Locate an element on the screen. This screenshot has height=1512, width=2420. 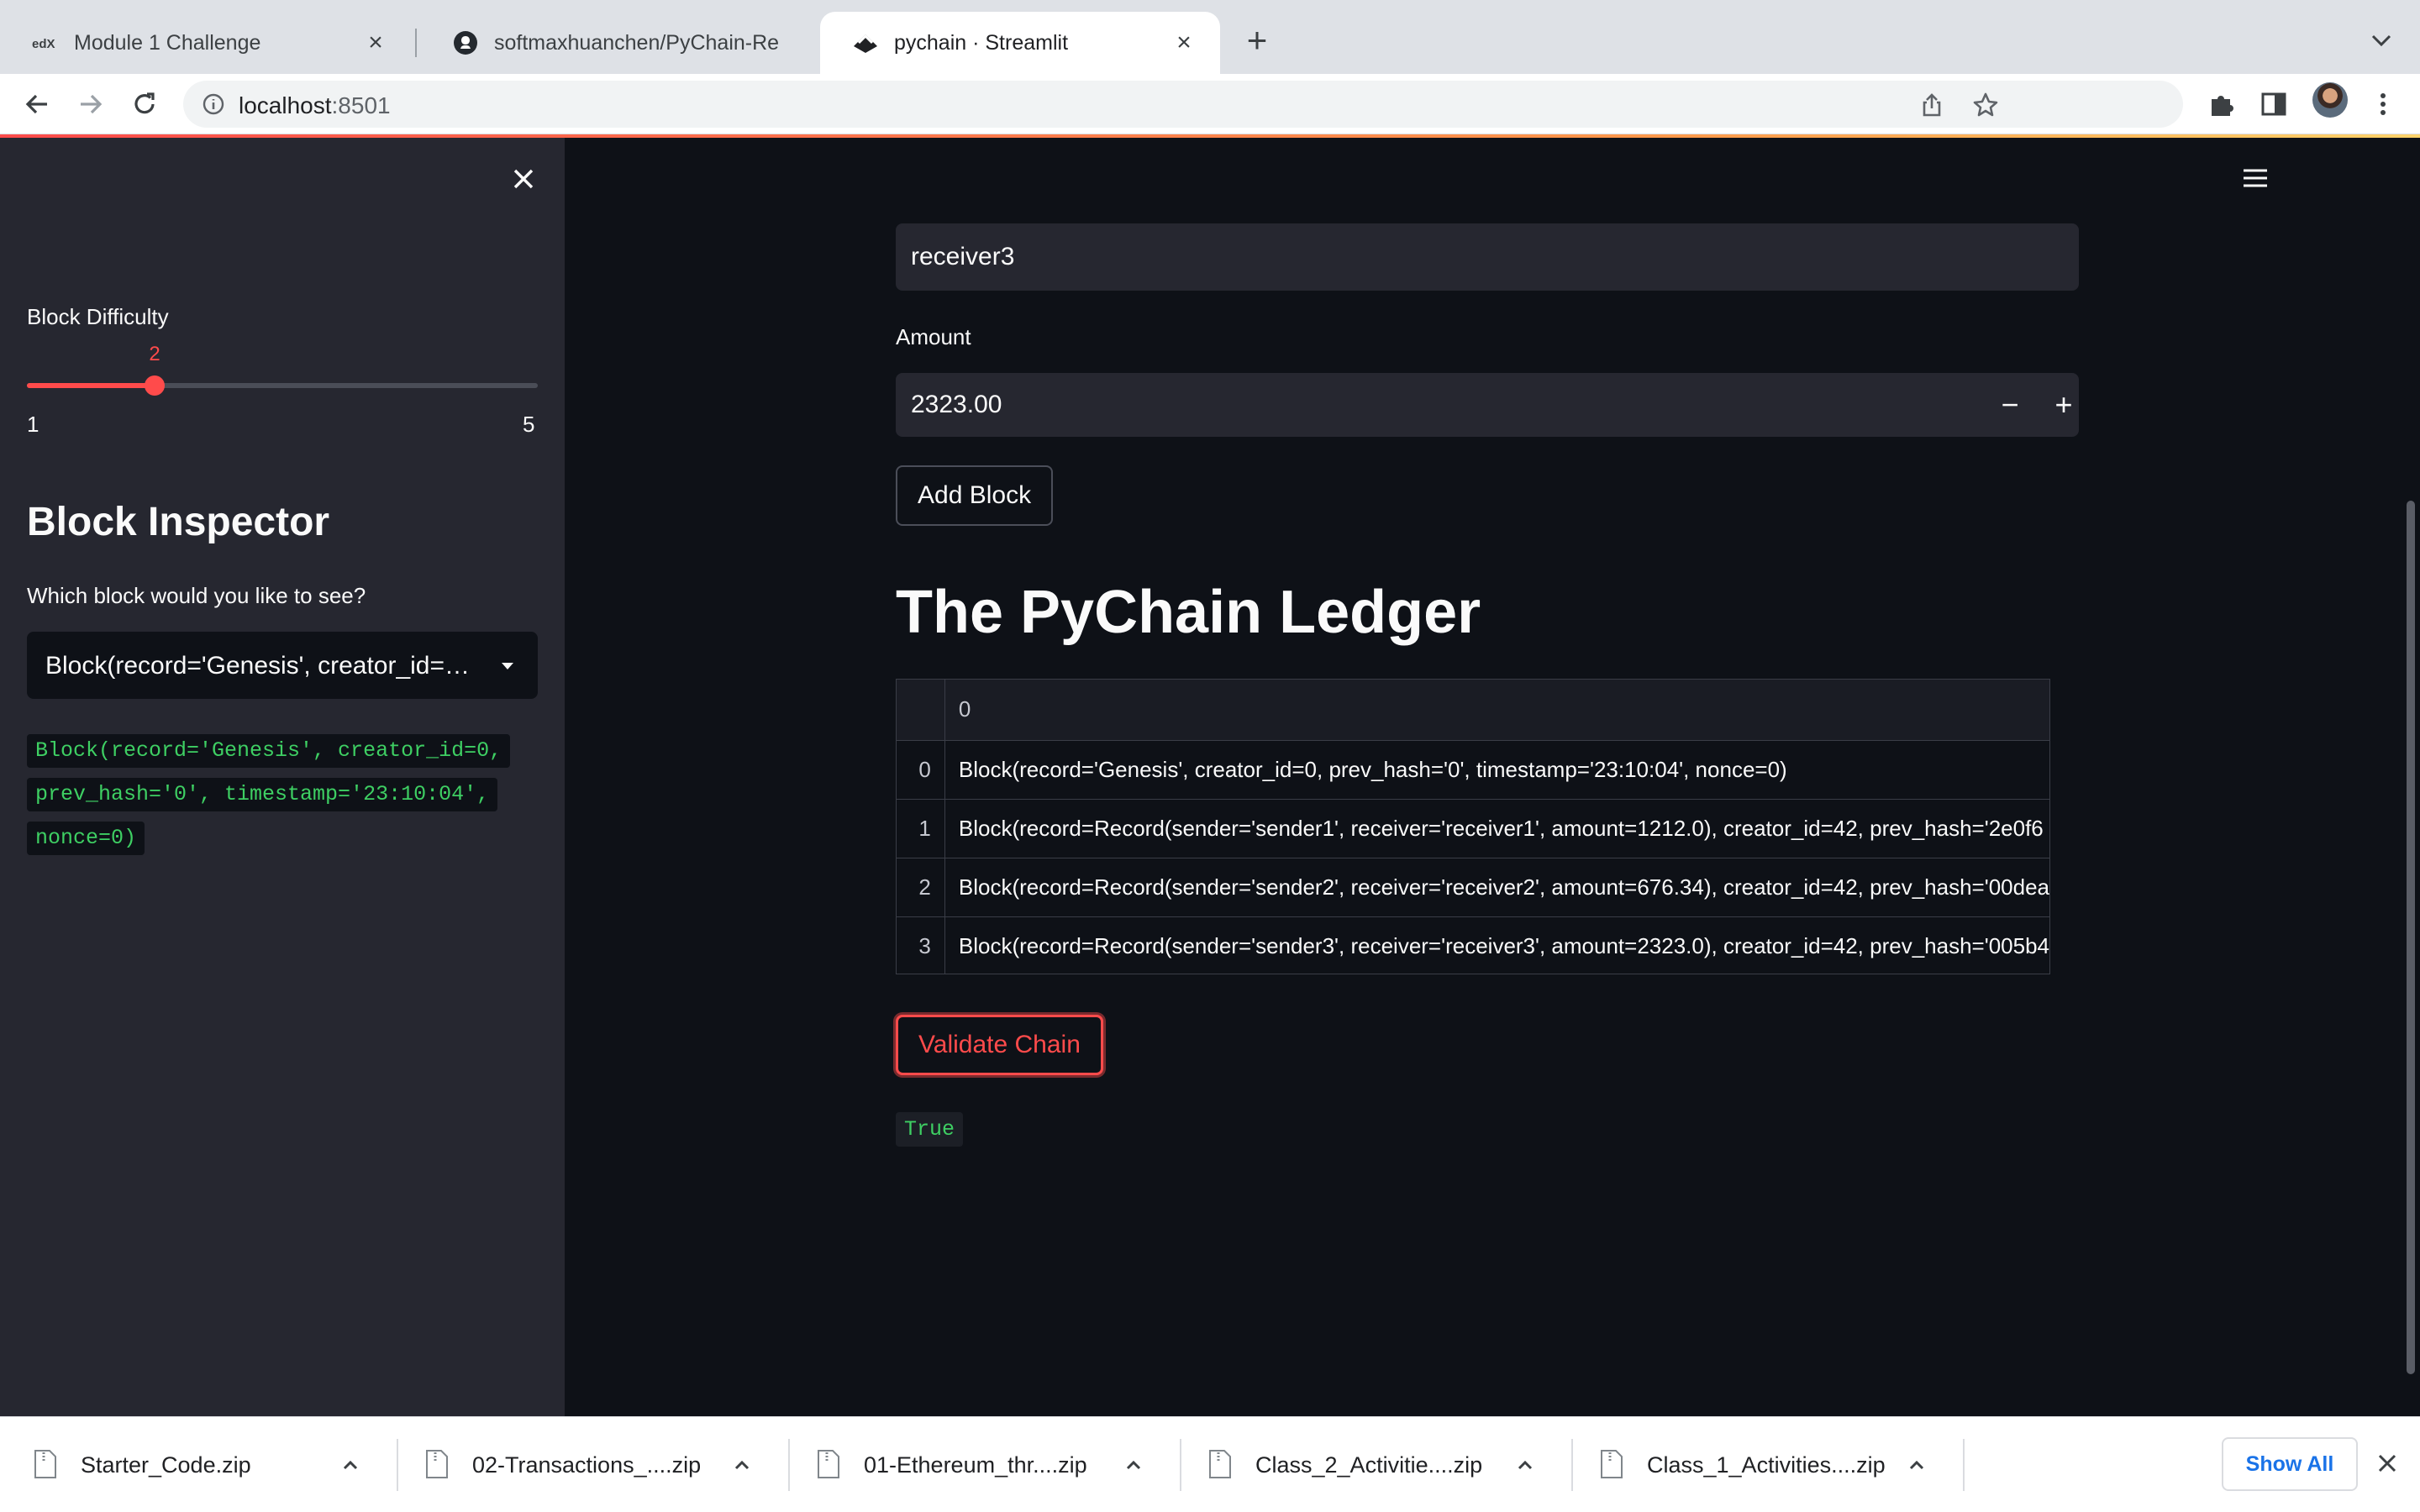
tab-title: pychain · Streamlit is located at coordinates (982, 42).